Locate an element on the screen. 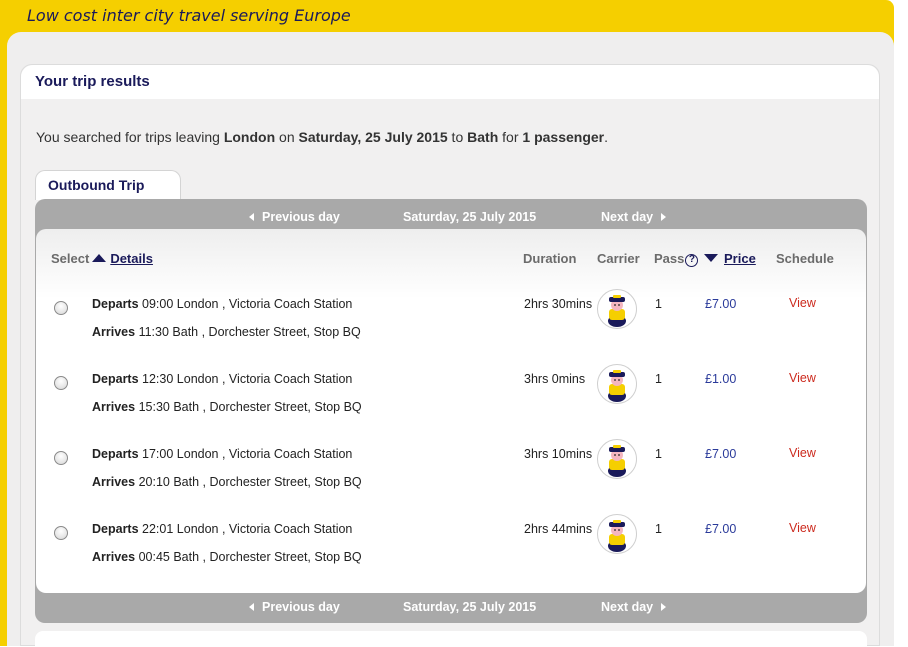 This screenshot has height=647, width=908. help-icon: ? is located at coordinates (692, 260).